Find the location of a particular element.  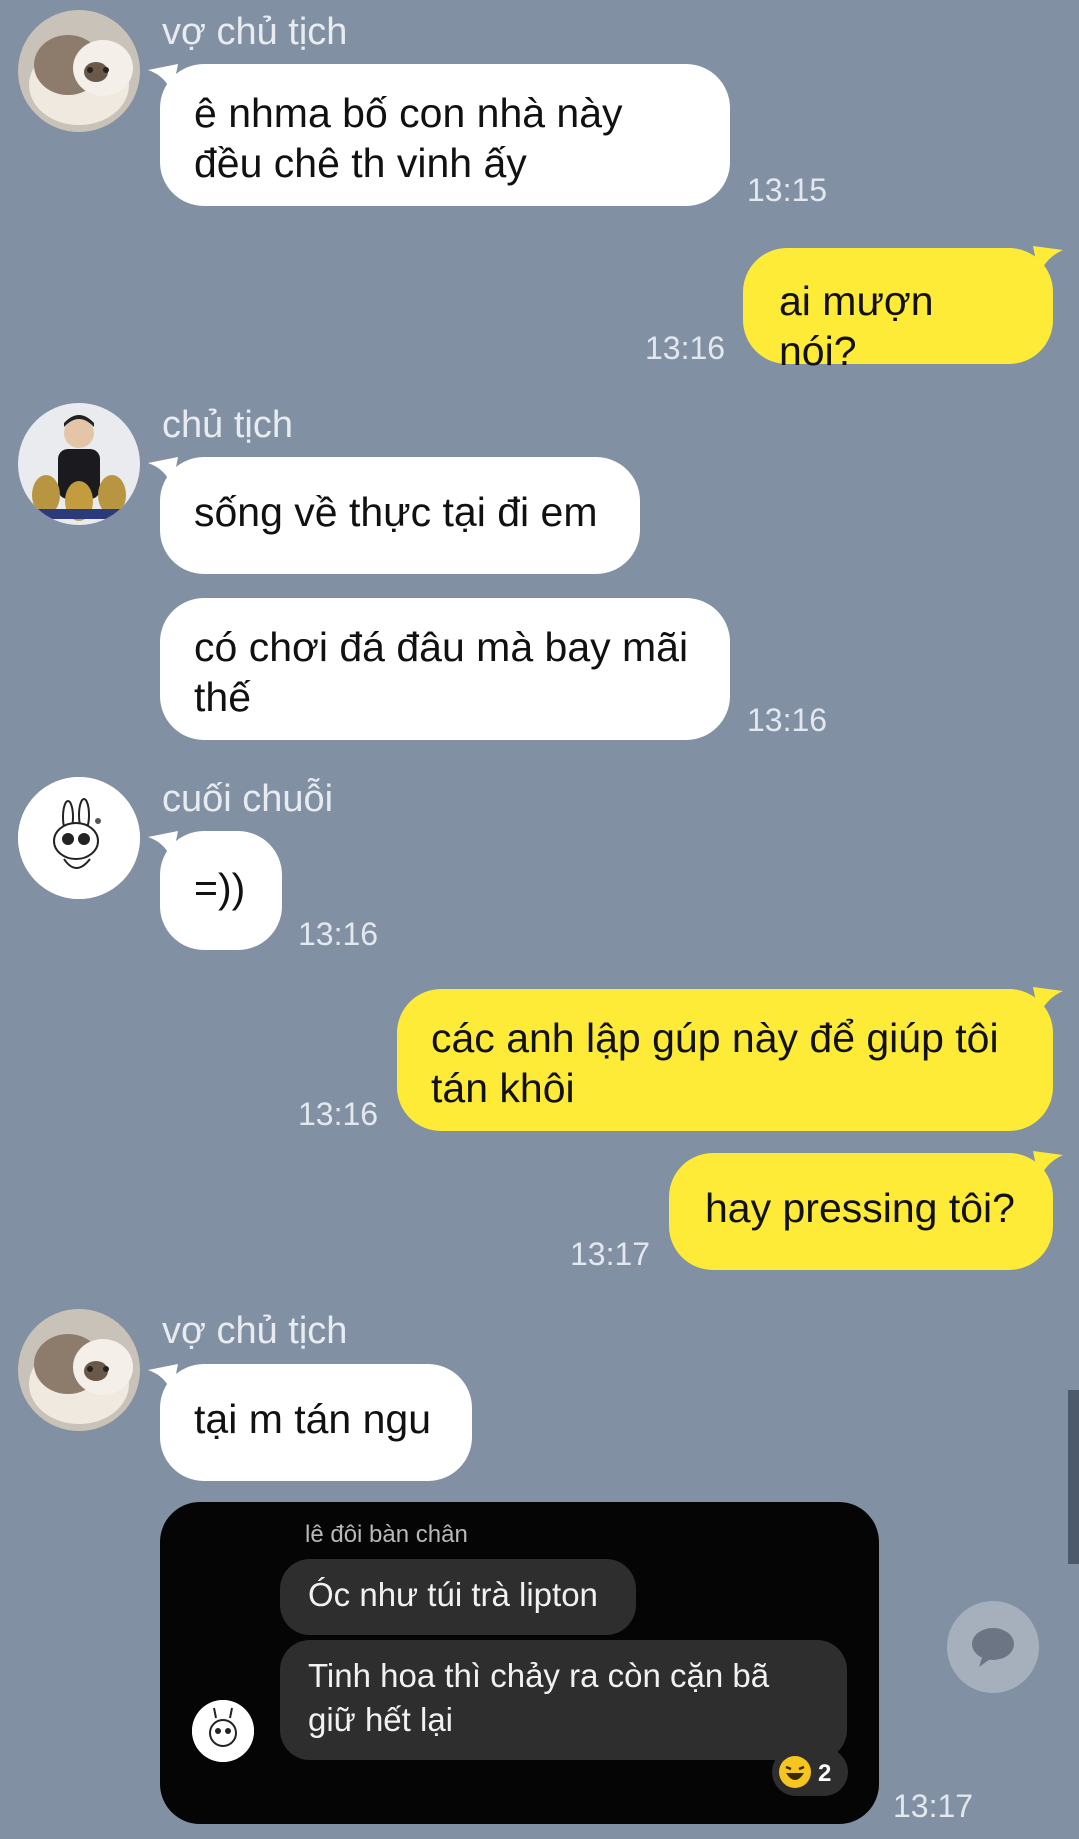

message-bubble: tại m tán ngu is located at coordinates (316, 1422).